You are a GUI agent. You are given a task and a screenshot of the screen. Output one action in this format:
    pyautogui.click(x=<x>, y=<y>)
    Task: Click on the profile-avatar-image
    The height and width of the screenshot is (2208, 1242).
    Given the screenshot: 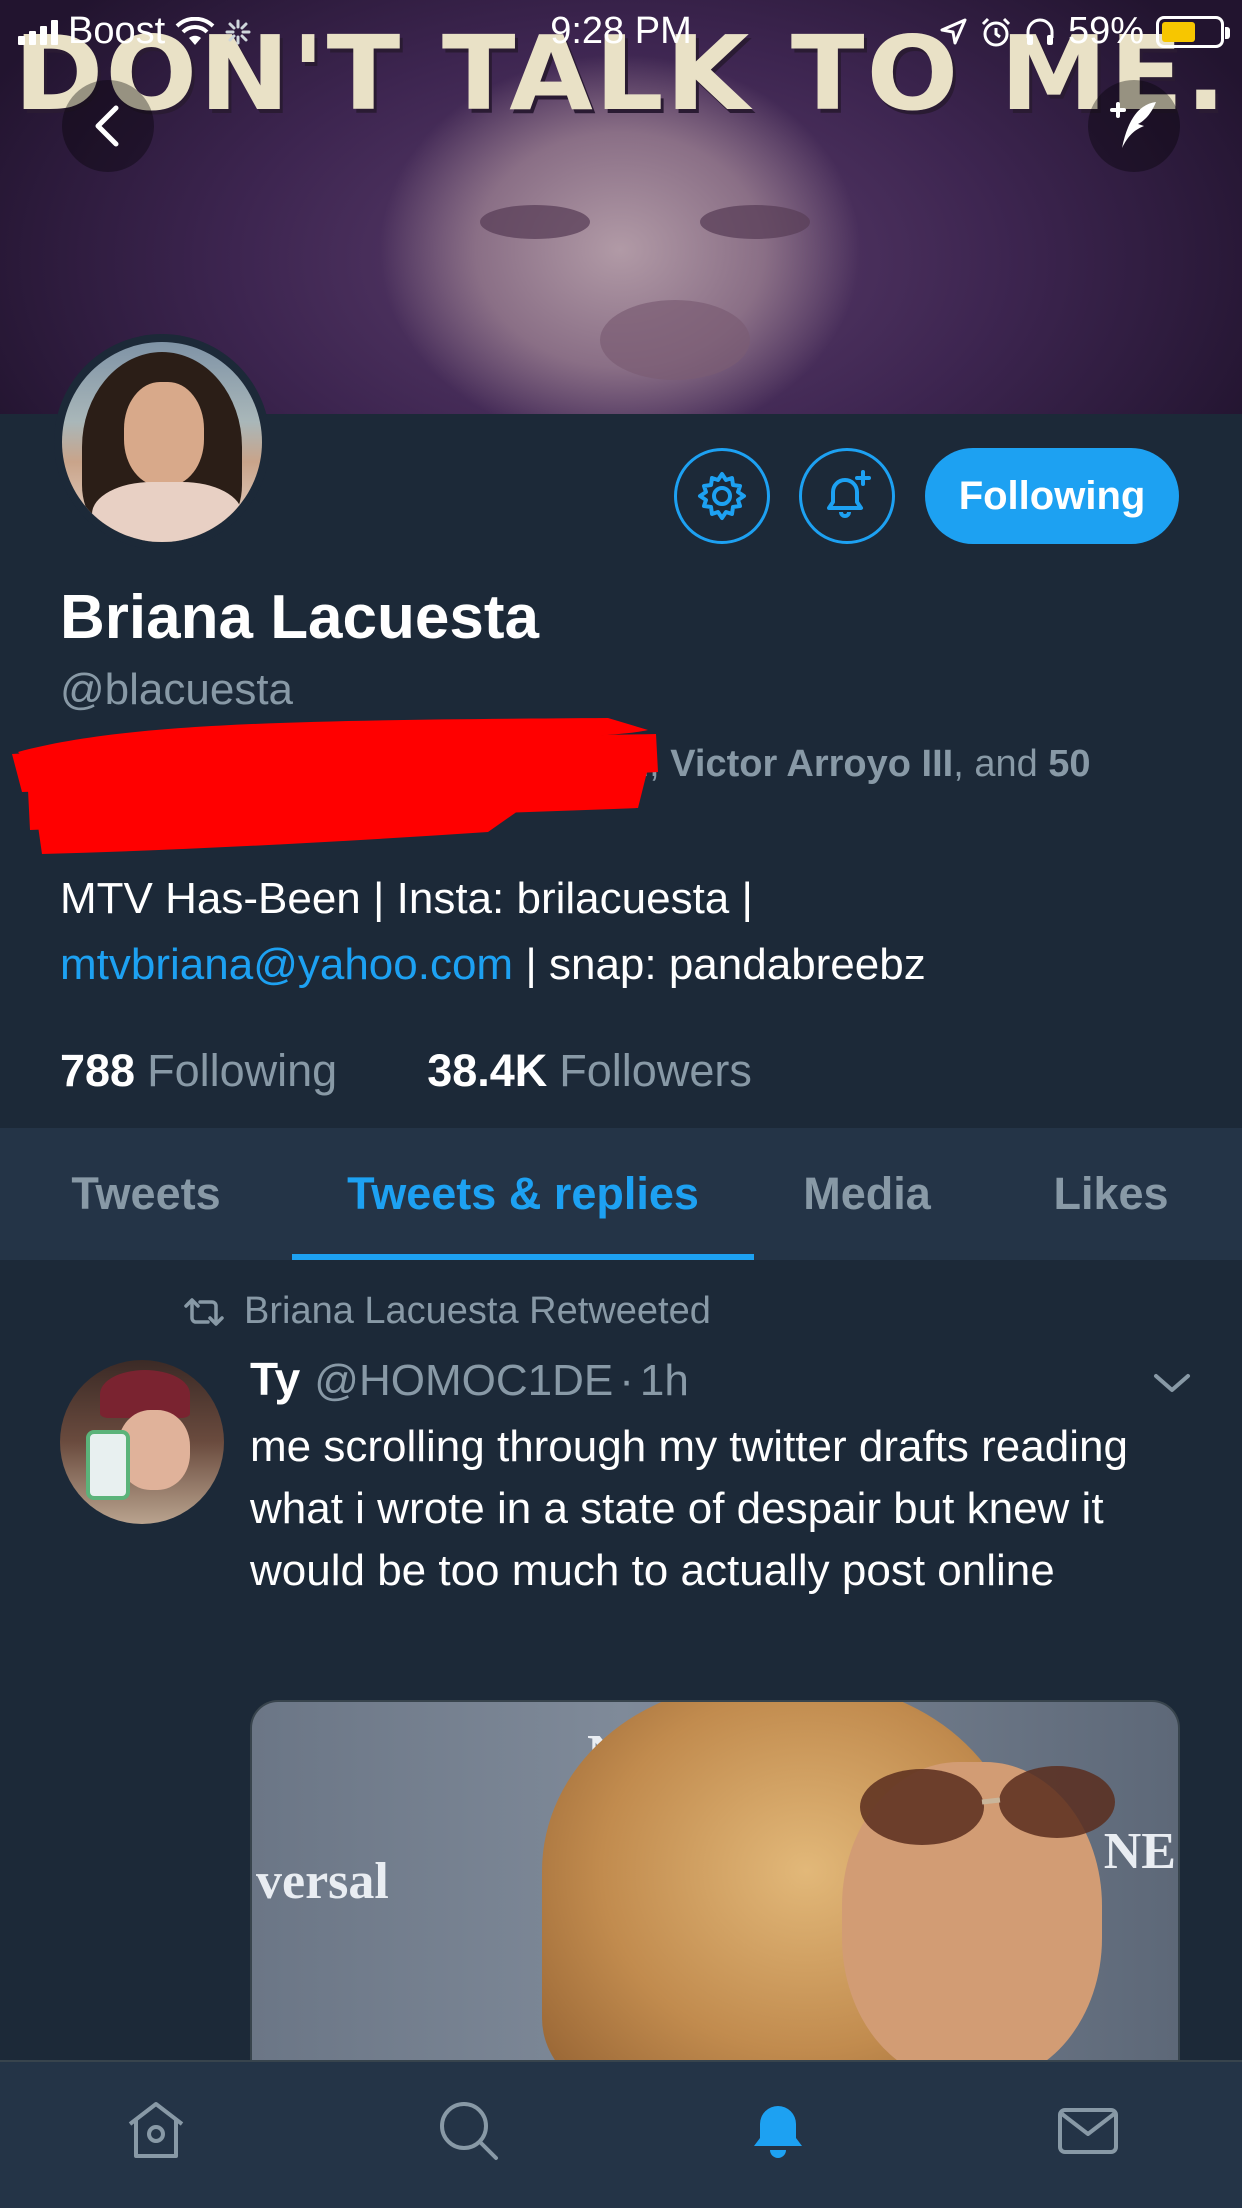 What is the action you would take?
    pyautogui.click(x=162, y=442)
    